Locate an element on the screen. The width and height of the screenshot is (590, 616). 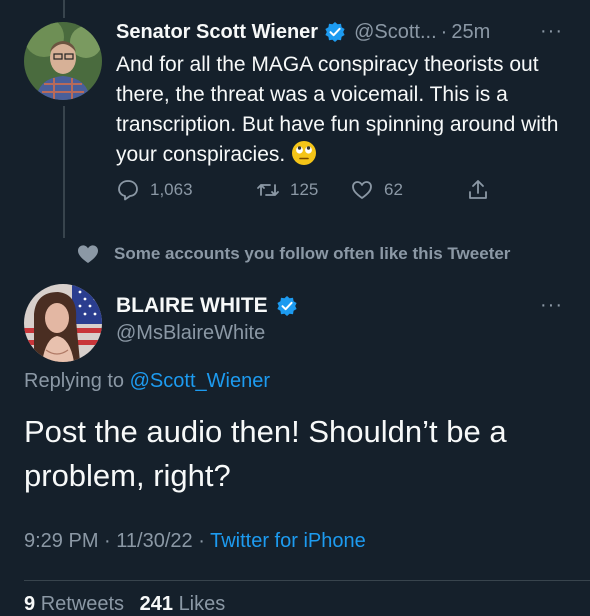
like-button: 62 is located at coordinates (376, 190).